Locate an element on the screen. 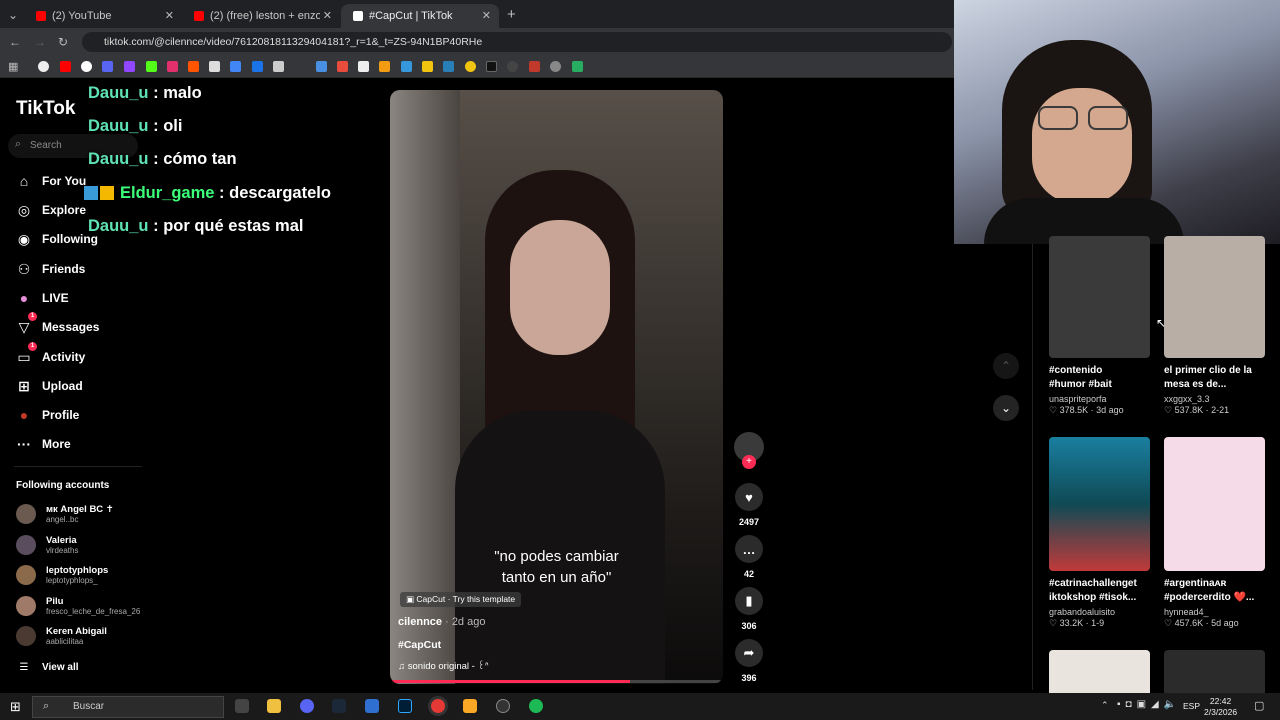  nav-for-you: ⌂ For You is located at coordinates (50, 181).